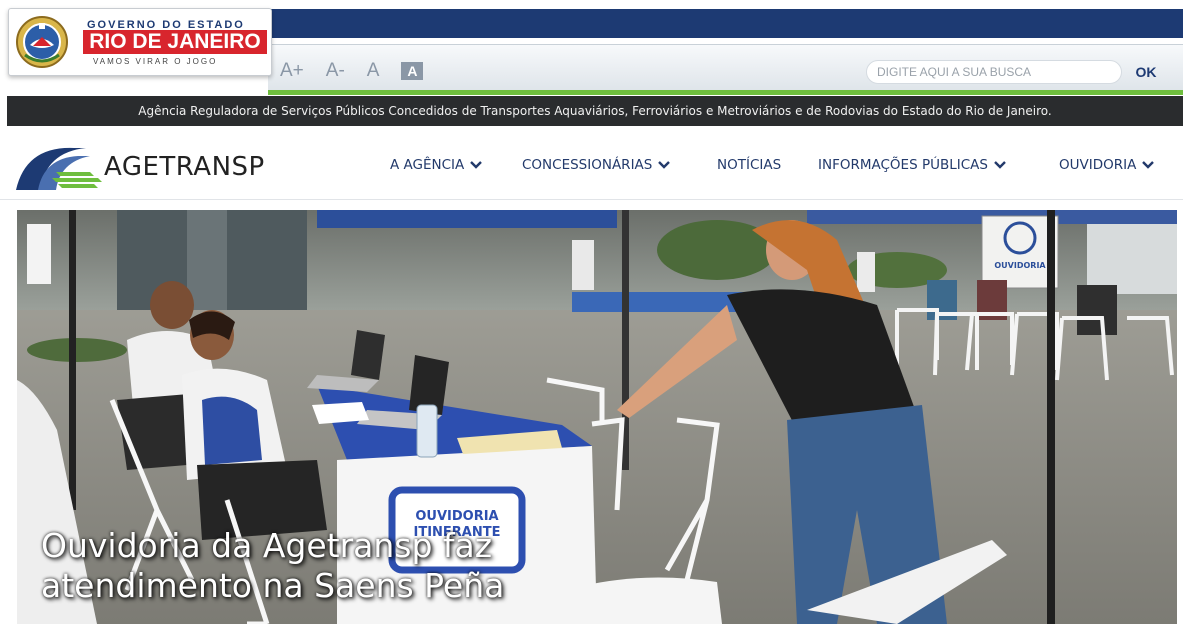 The height and width of the screenshot is (624, 1183). I want to click on nav-label: NOTÍCIAS, so click(749, 165).